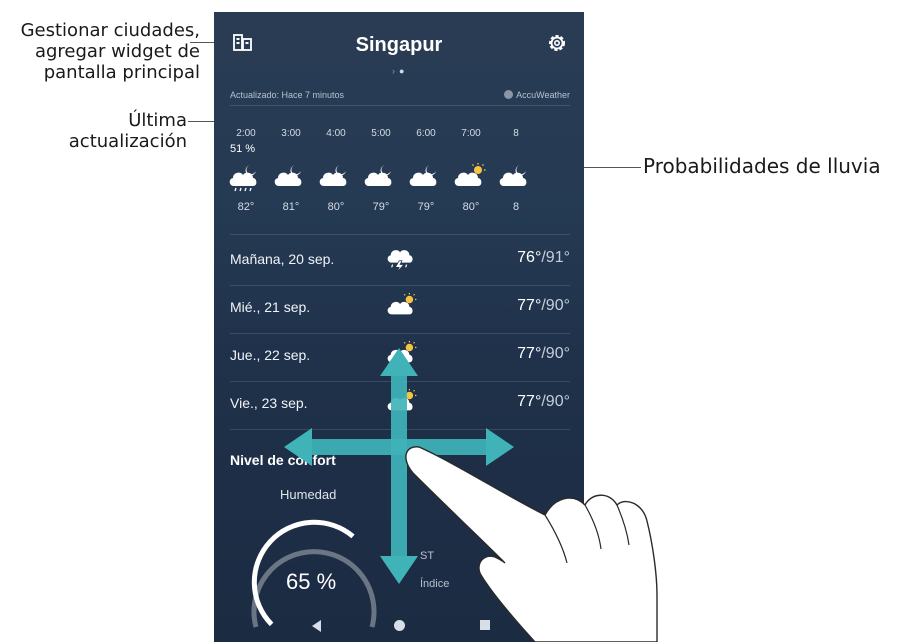  I want to click on daily-row: Mié., 21 sep. 77°/90°, so click(400, 310).